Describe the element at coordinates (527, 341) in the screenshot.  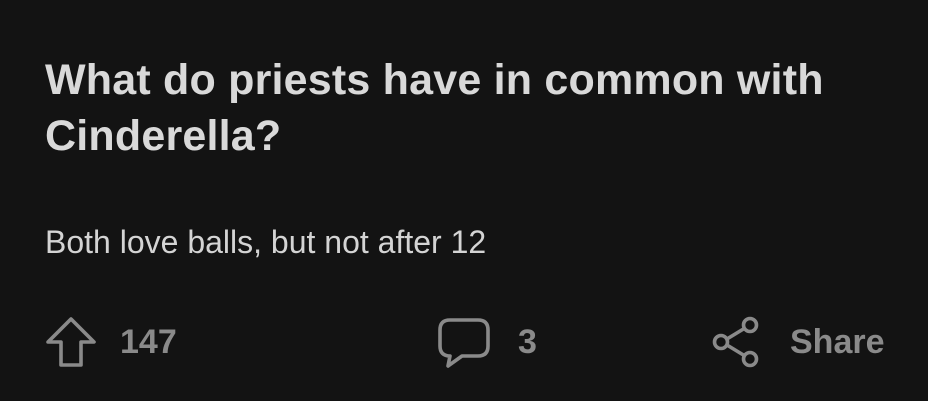
I see `comment-count: 3` at that location.